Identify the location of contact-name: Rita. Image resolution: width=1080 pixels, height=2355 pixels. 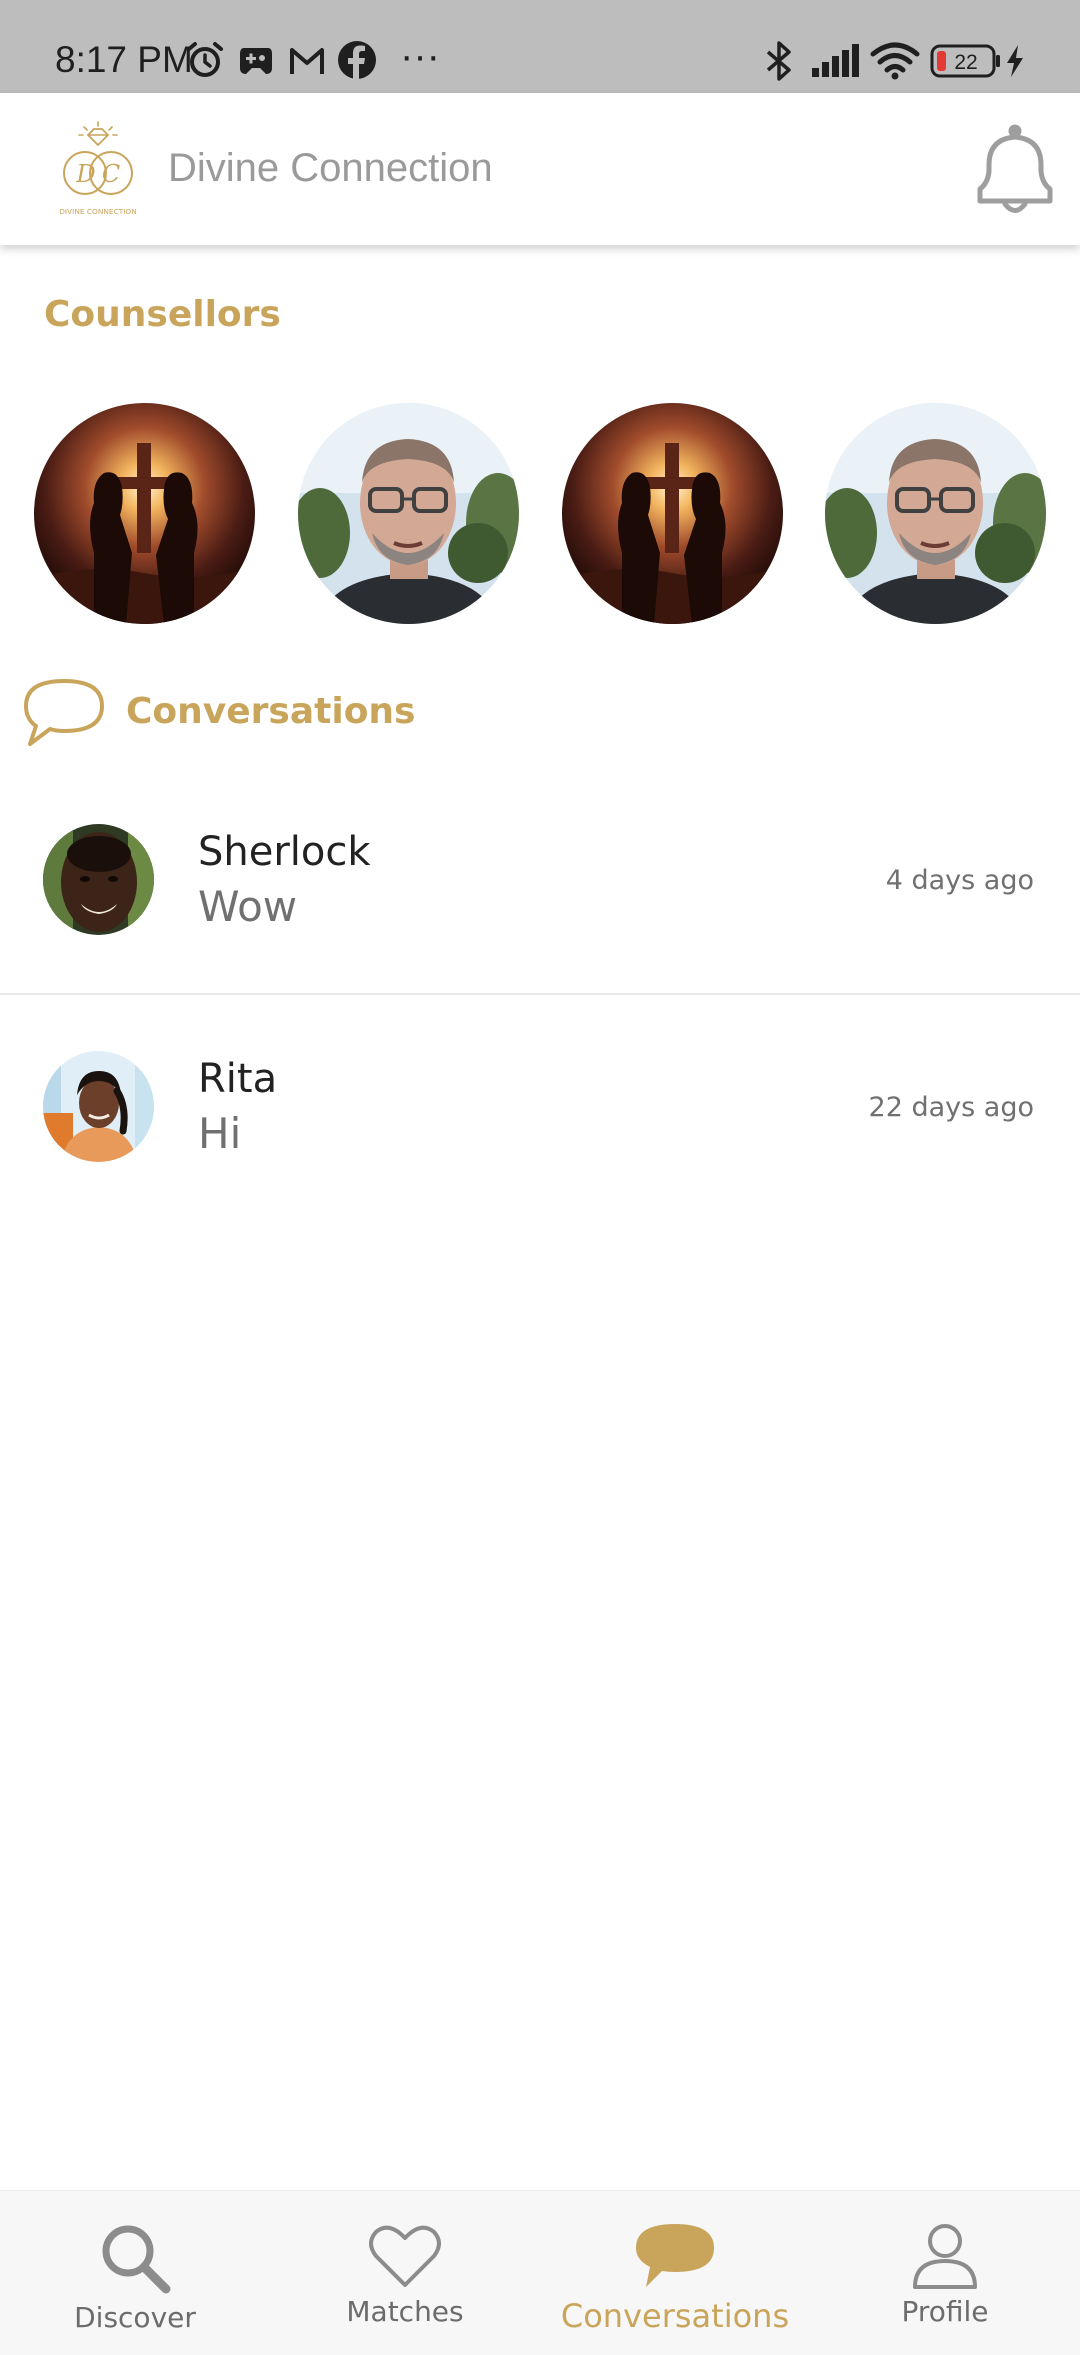
(238, 1079).